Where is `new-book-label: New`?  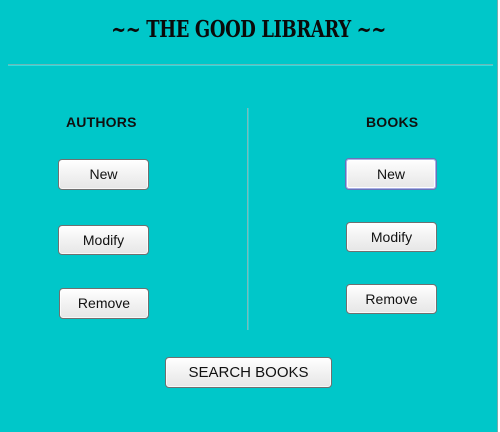 new-book-label: New is located at coordinates (390, 174).